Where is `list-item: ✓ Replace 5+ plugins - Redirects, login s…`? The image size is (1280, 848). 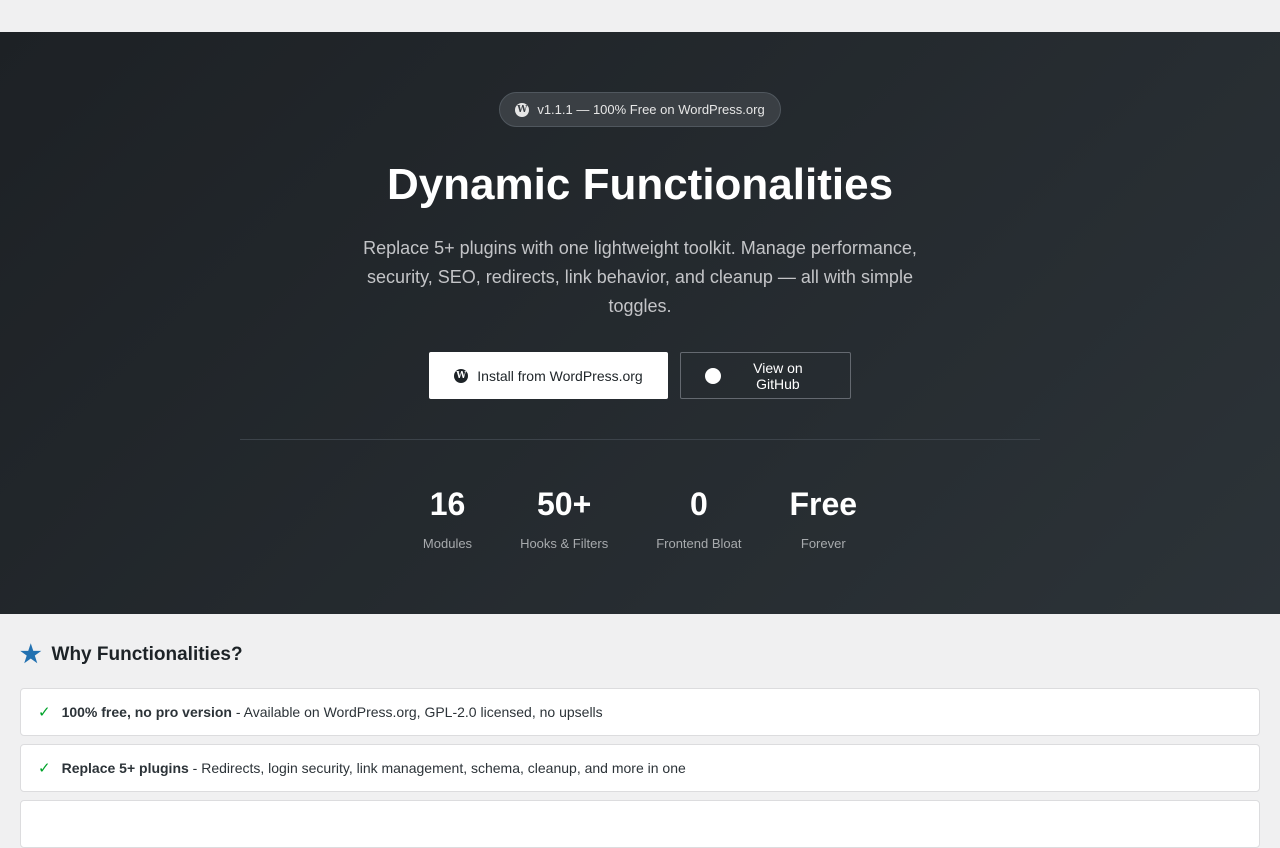
list-item: ✓ Replace 5+ plugins - Redirects, login s… is located at coordinates (640, 768).